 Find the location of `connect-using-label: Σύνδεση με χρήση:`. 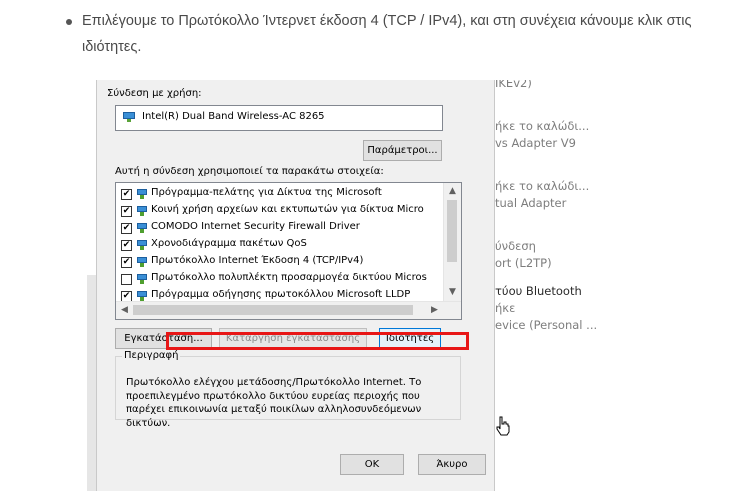

connect-using-label: Σύνδεση με χρήση: is located at coordinates (154, 93).